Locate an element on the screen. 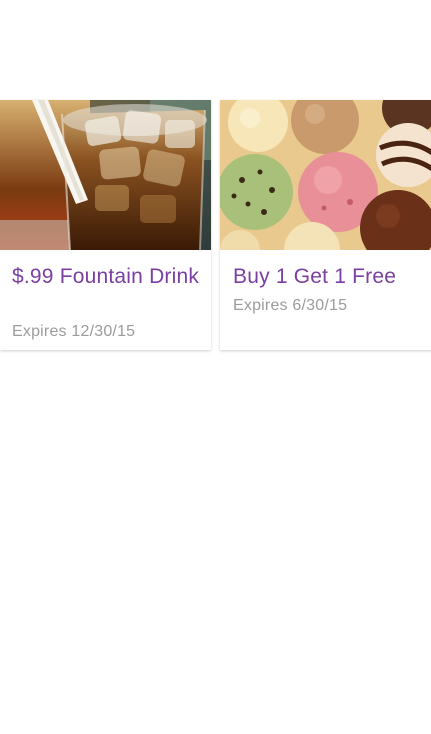 This screenshot has width=431, height=734. offer-expiry: Expires 12/30/15 is located at coordinates (74, 331).